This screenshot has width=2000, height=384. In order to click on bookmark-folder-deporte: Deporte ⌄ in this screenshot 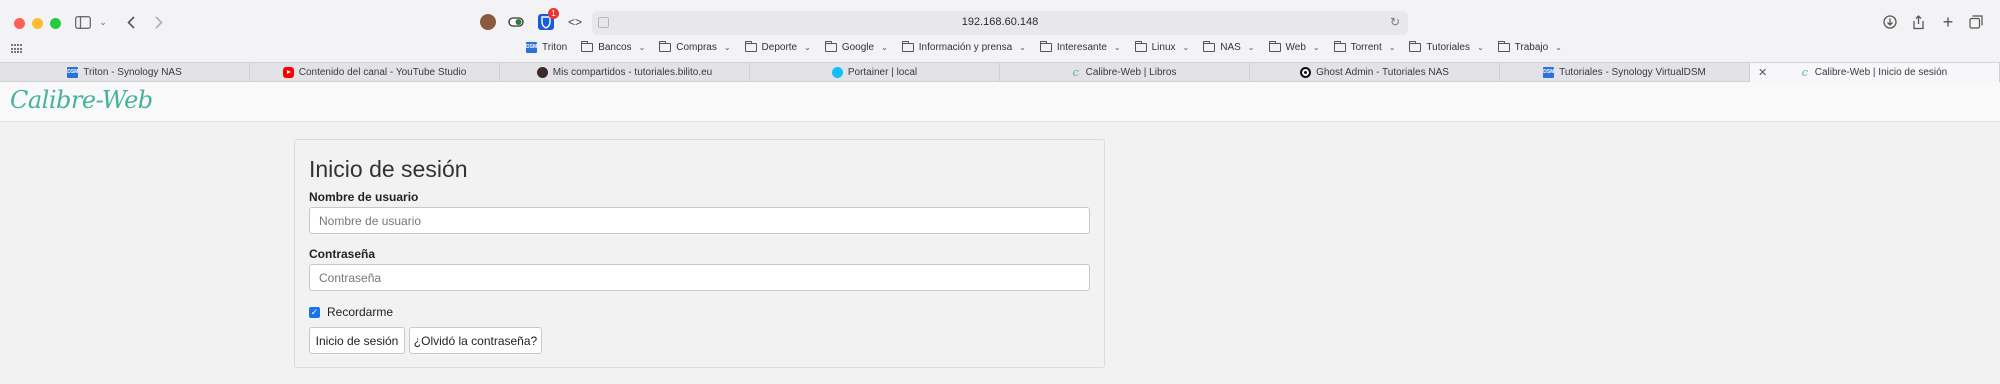, I will do `click(777, 47)`.